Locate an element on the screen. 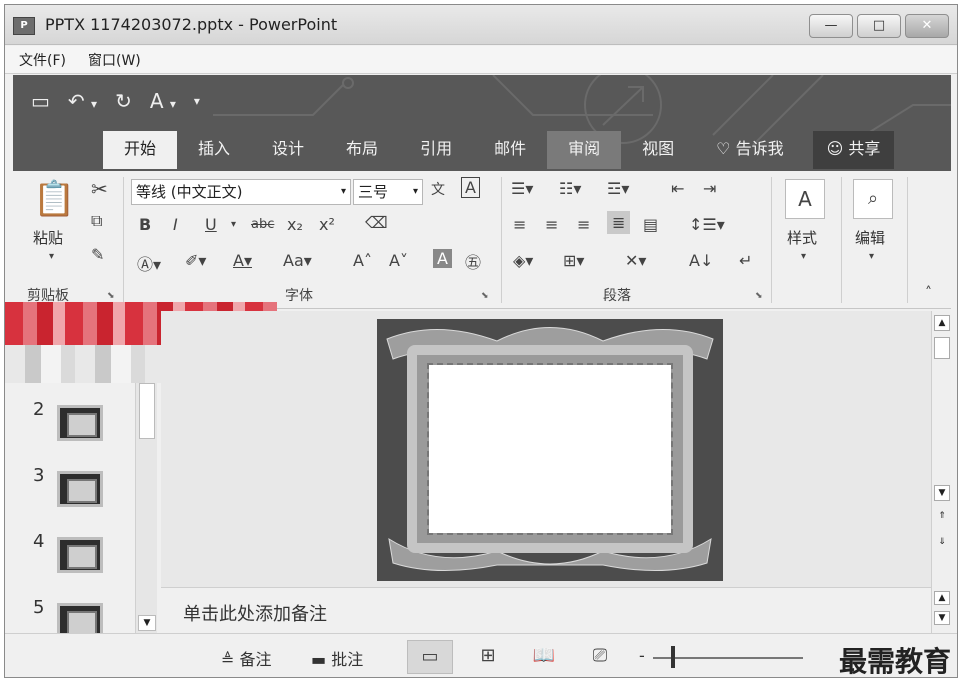 The height and width of the screenshot is (683, 964). bullets-icon: ☰▾ is located at coordinates (522, 188).